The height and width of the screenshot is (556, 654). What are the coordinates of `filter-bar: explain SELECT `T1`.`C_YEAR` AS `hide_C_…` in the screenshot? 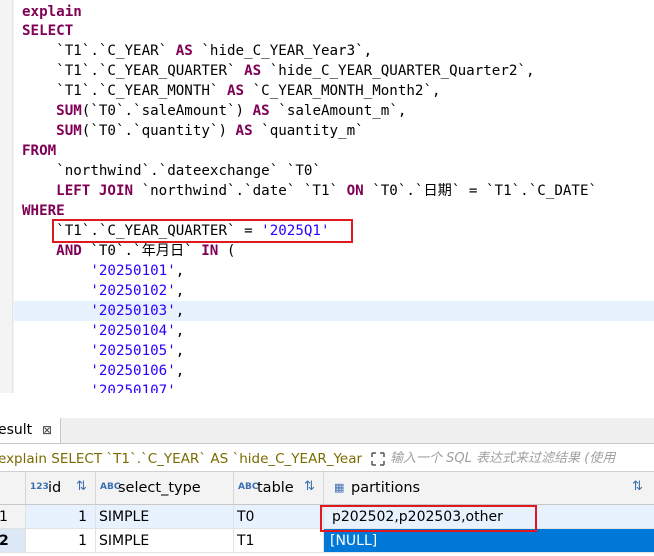 It's located at (327, 459).